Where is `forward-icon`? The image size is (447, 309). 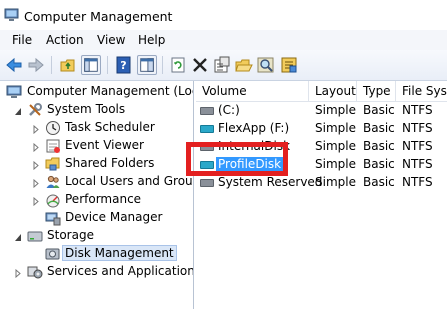
forward-icon is located at coordinates (36, 65).